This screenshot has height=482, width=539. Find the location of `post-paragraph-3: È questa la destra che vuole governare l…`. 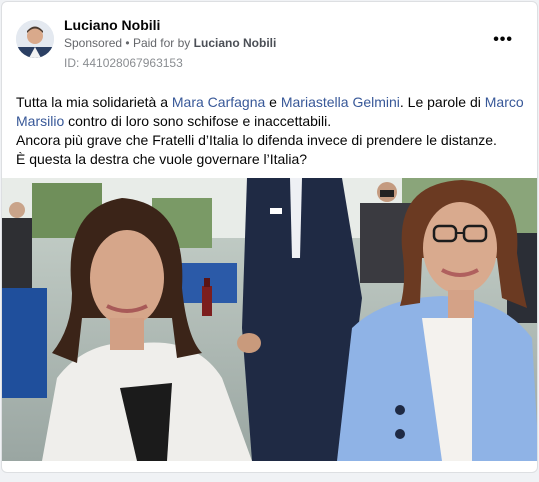

post-paragraph-3: È questa la destra che vuole governare l… is located at coordinates (162, 159).